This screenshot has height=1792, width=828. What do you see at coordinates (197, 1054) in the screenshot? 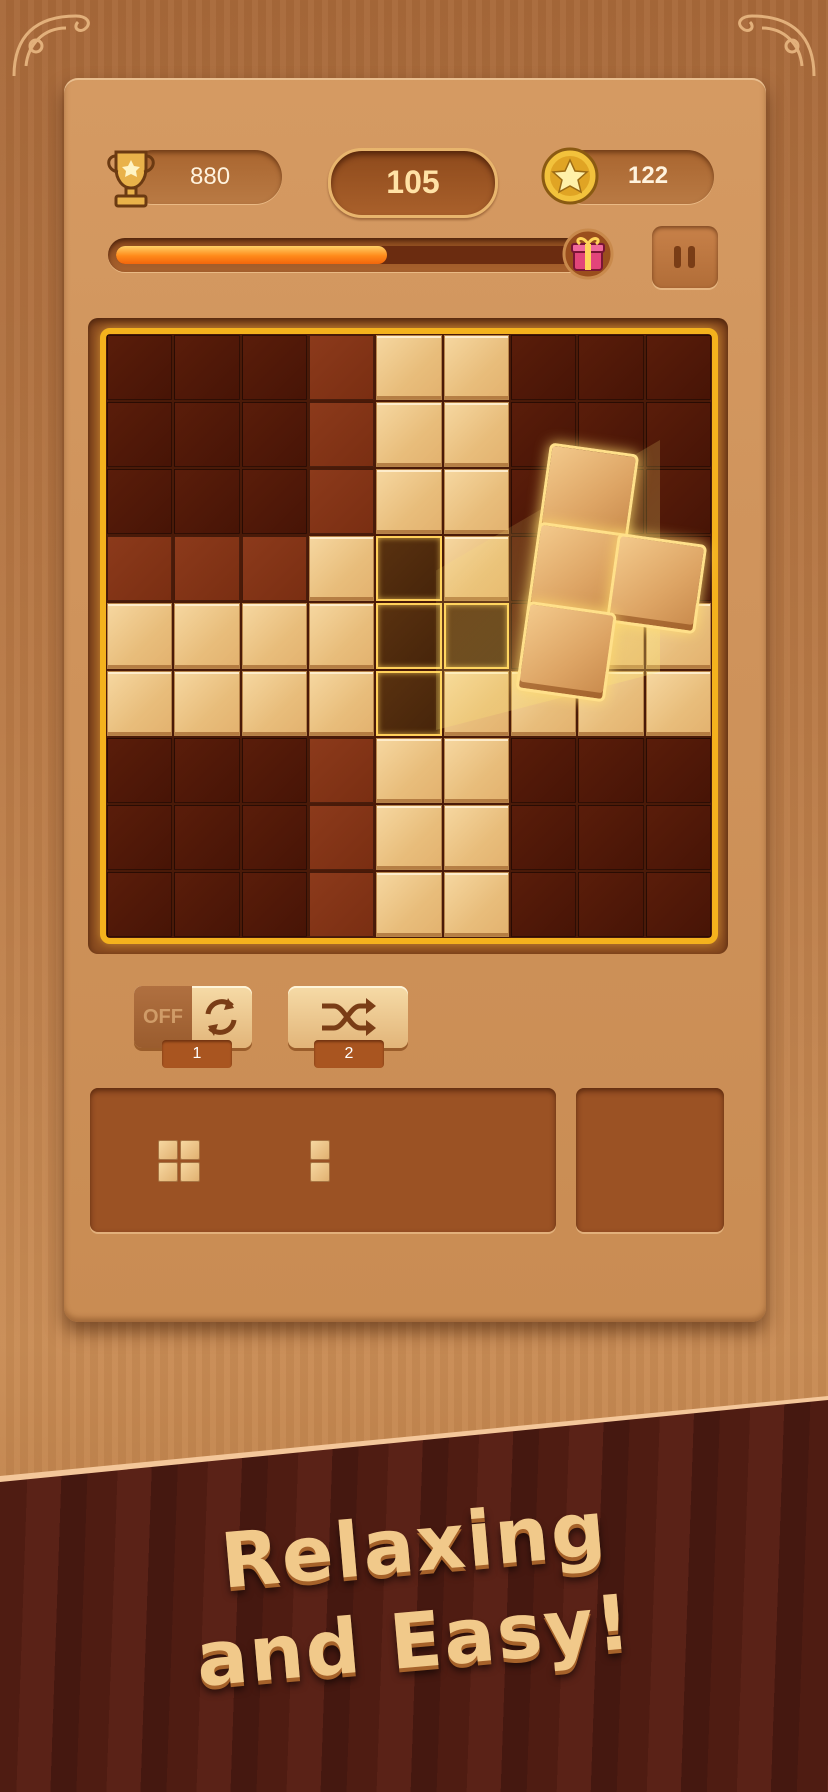
I see `rotate-count-badge: 1` at bounding box center [197, 1054].